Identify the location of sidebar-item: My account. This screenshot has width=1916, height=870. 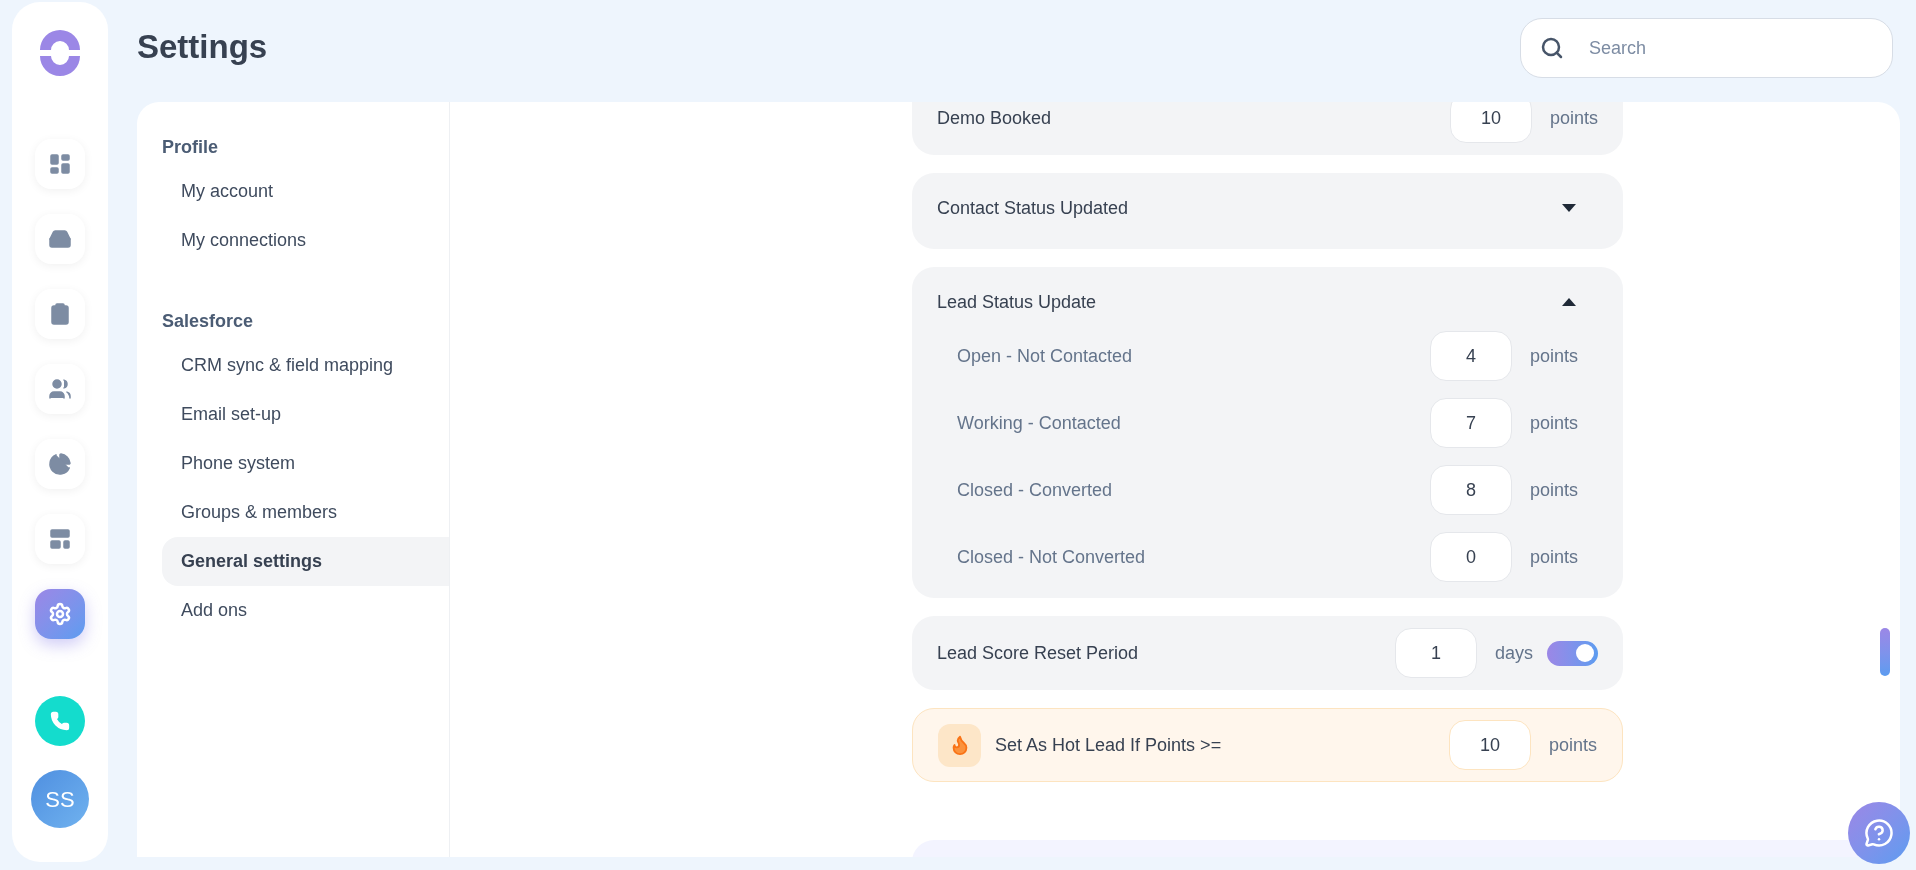
(305, 191).